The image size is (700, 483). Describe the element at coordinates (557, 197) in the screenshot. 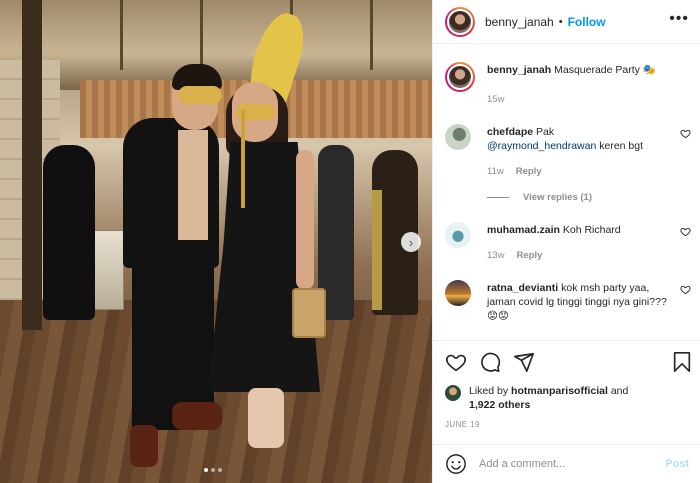

I see `view-replies-label: View replies (1)` at that location.